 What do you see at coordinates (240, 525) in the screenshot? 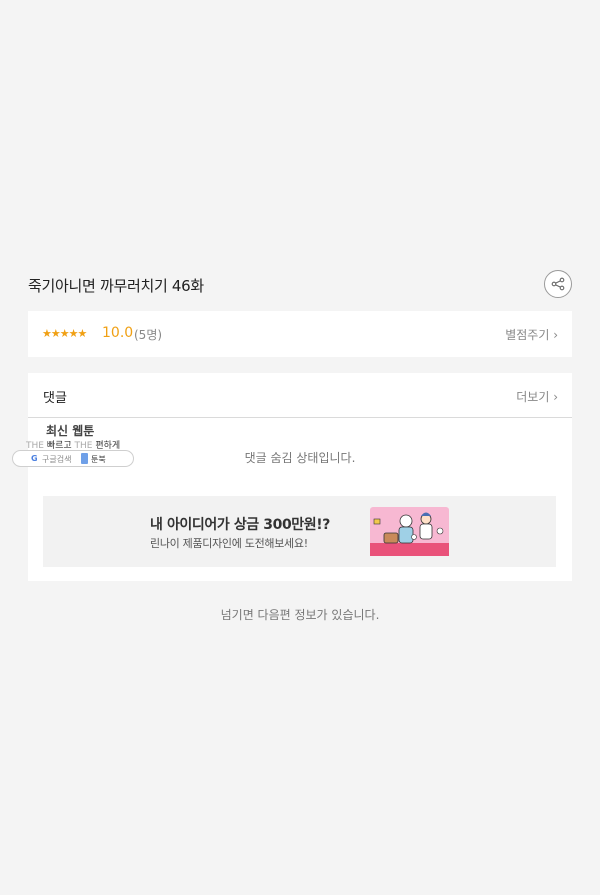
I see `ad-headline: 내 아이디어가 상금 300만원!?` at bounding box center [240, 525].